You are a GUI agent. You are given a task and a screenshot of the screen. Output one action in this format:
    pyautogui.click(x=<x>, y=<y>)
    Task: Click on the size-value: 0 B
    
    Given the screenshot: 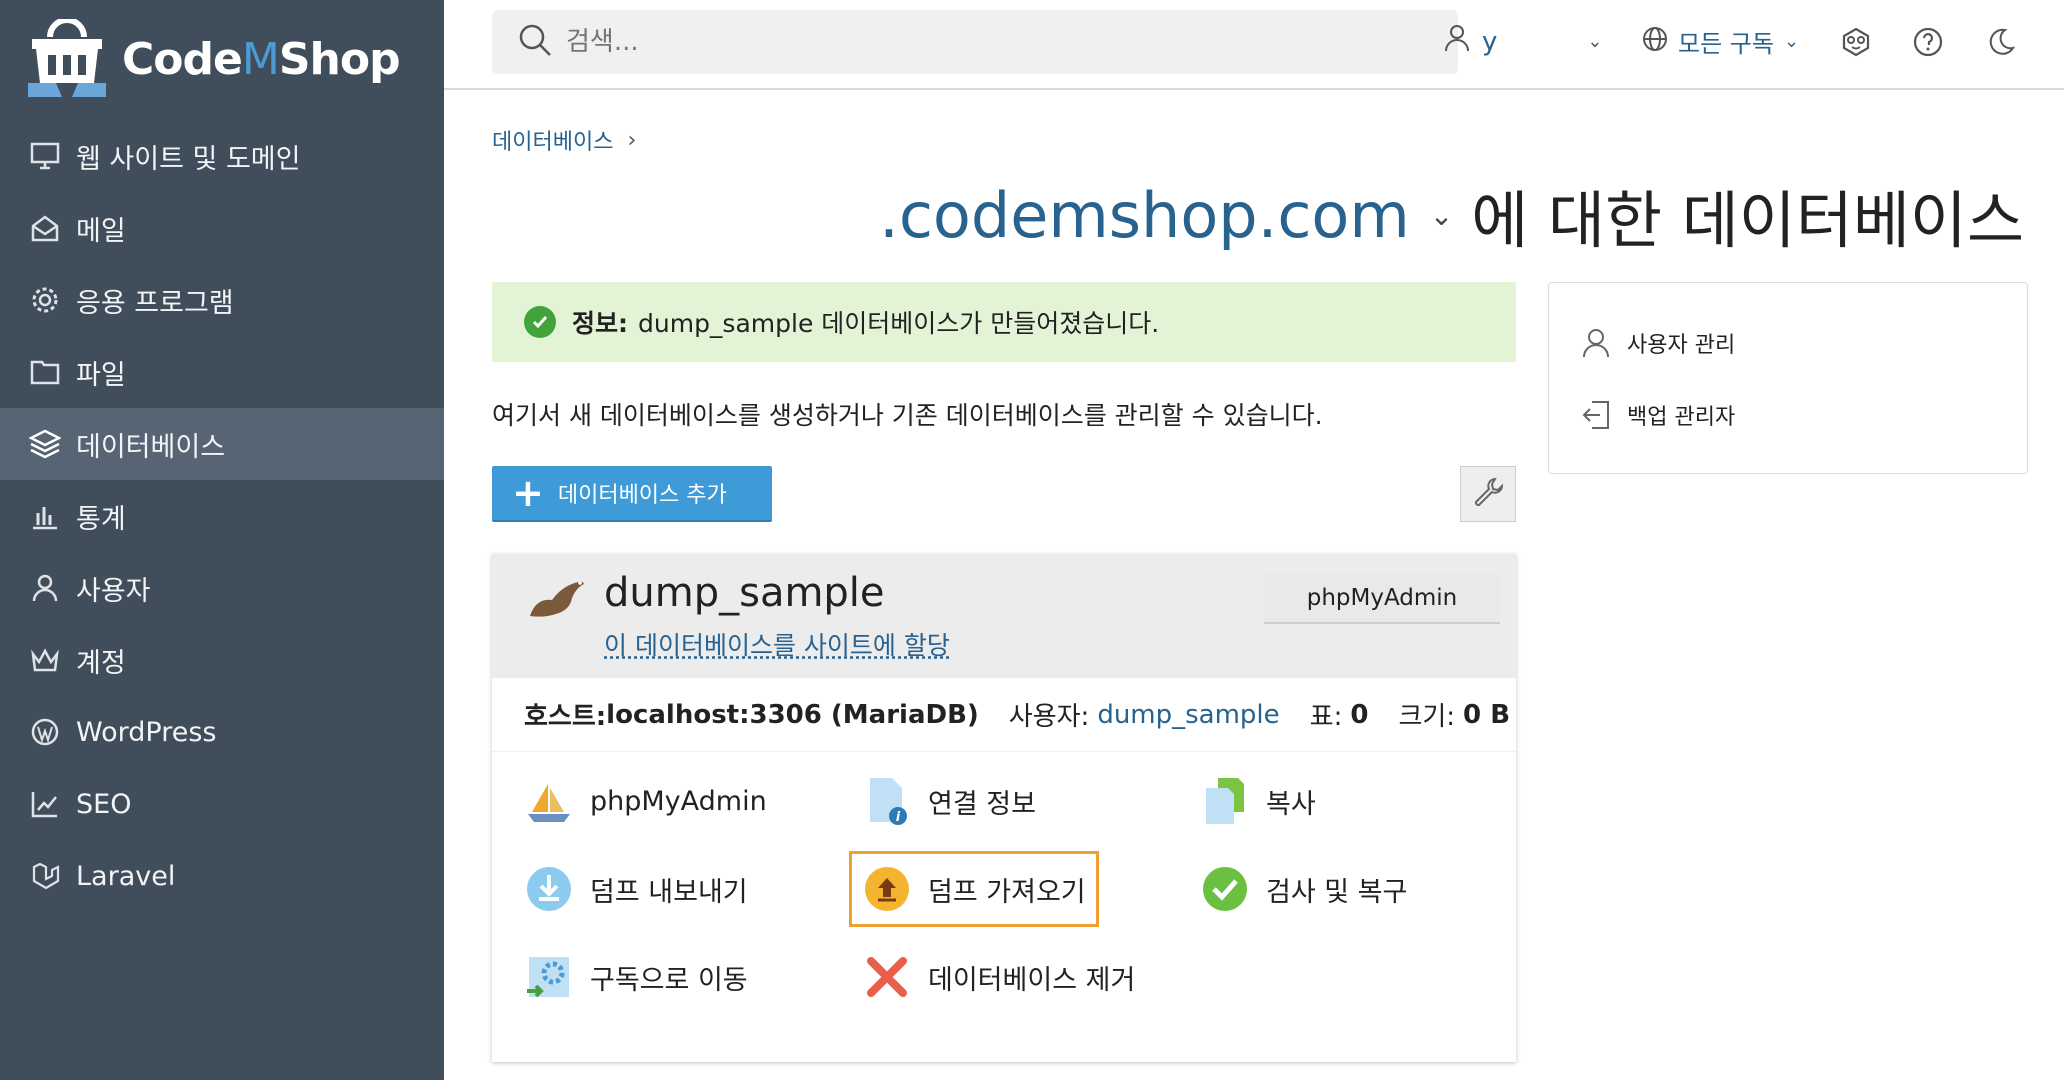 What is the action you would take?
    pyautogui.click(x=1487, y=714)
    